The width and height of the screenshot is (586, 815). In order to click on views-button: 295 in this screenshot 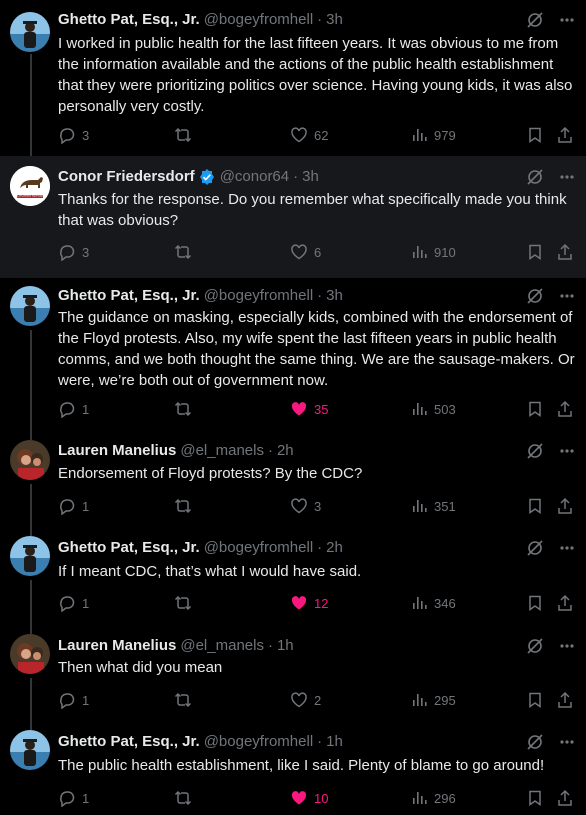, I will do `click(433, 700)`.